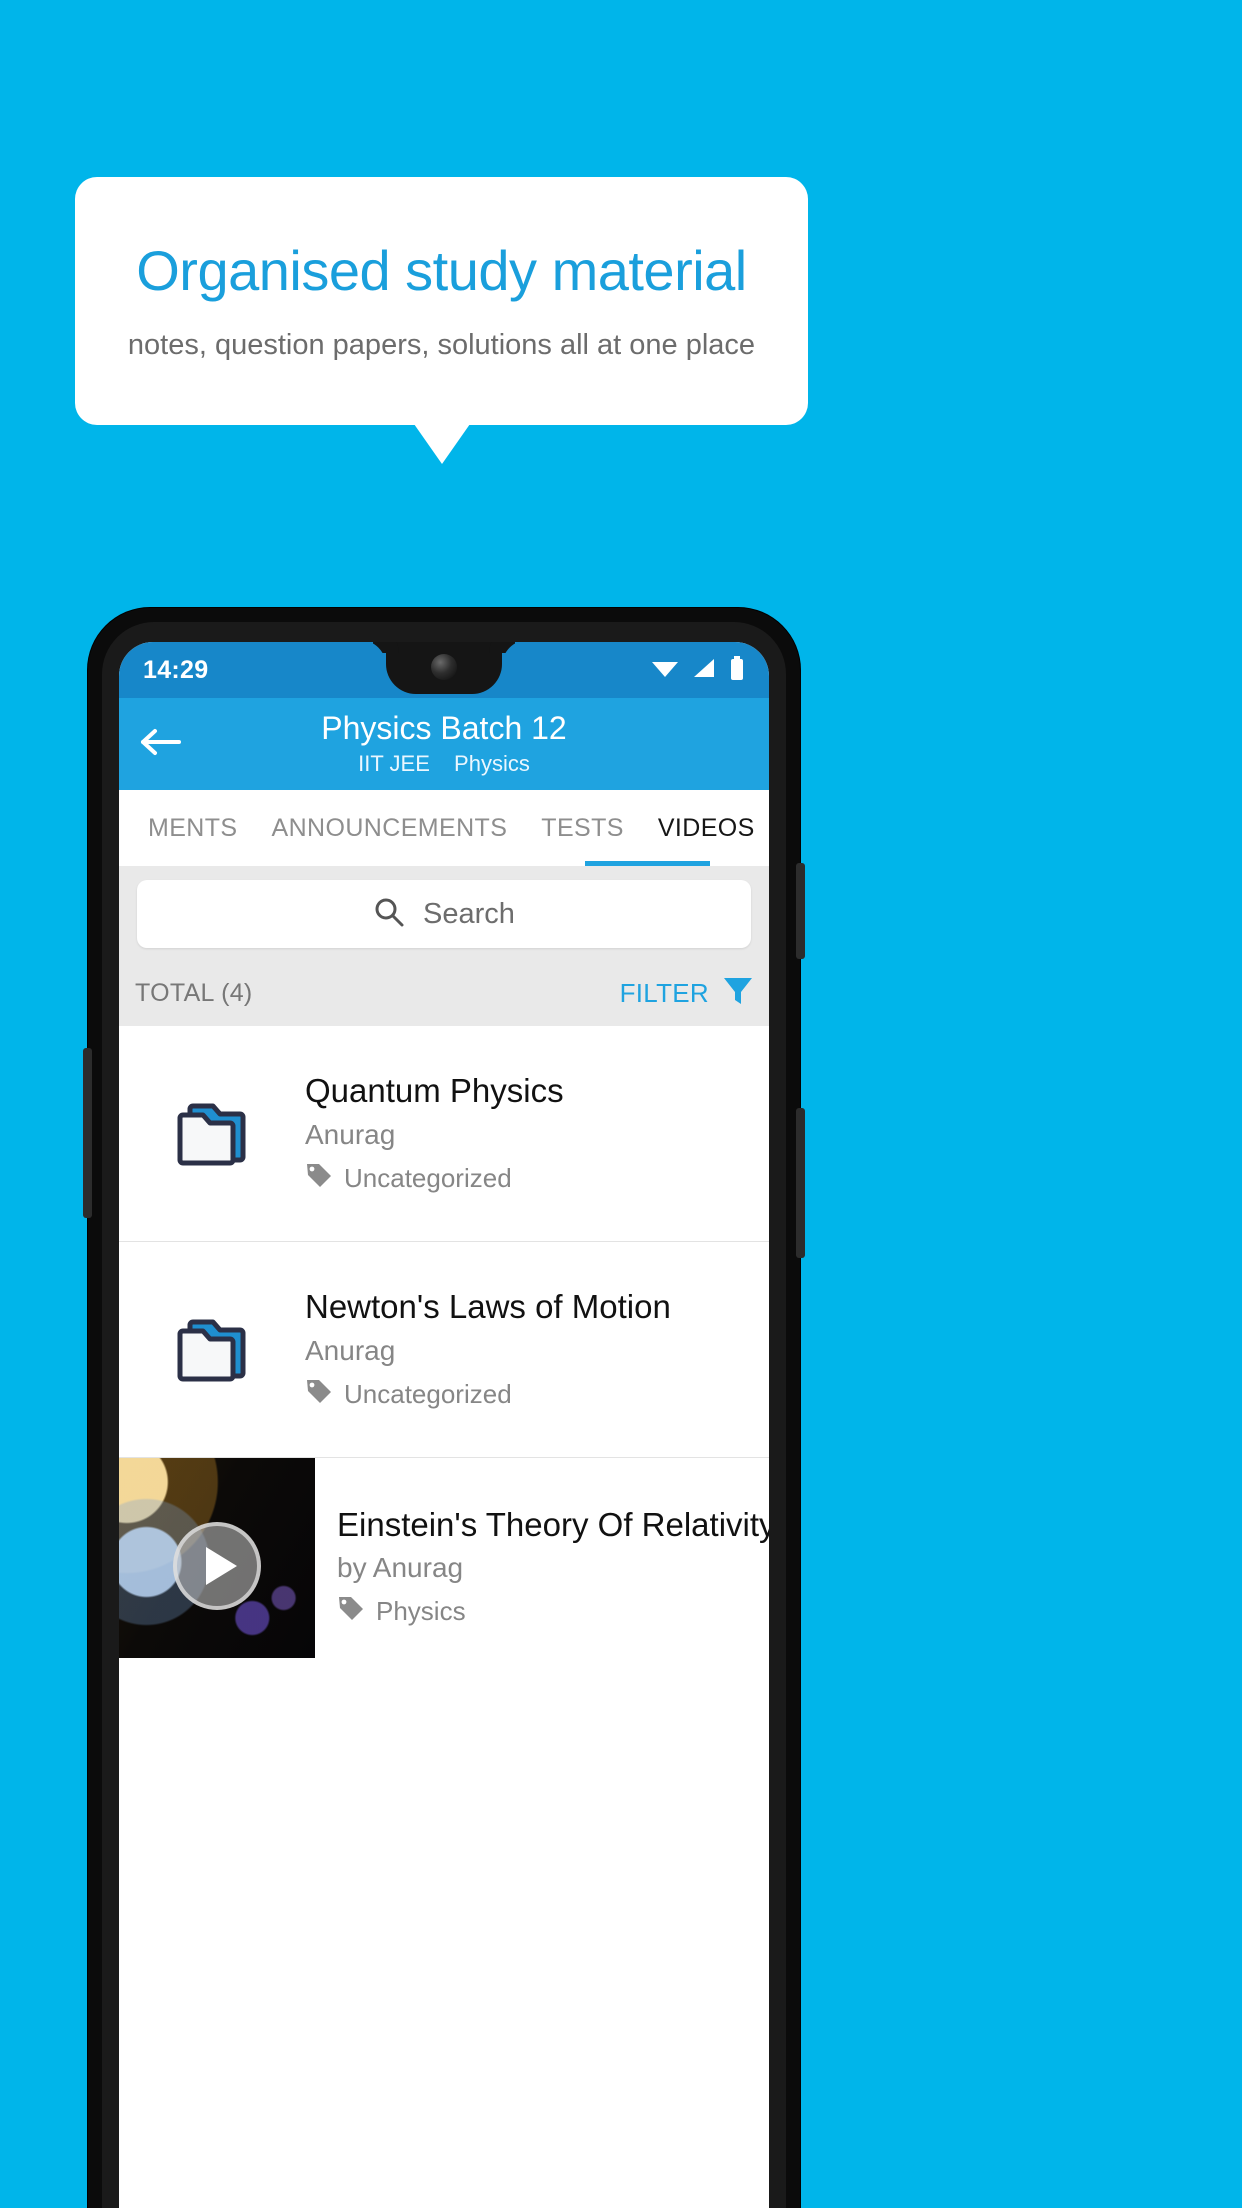  I want to click on battery-icon, so click(737, 670).